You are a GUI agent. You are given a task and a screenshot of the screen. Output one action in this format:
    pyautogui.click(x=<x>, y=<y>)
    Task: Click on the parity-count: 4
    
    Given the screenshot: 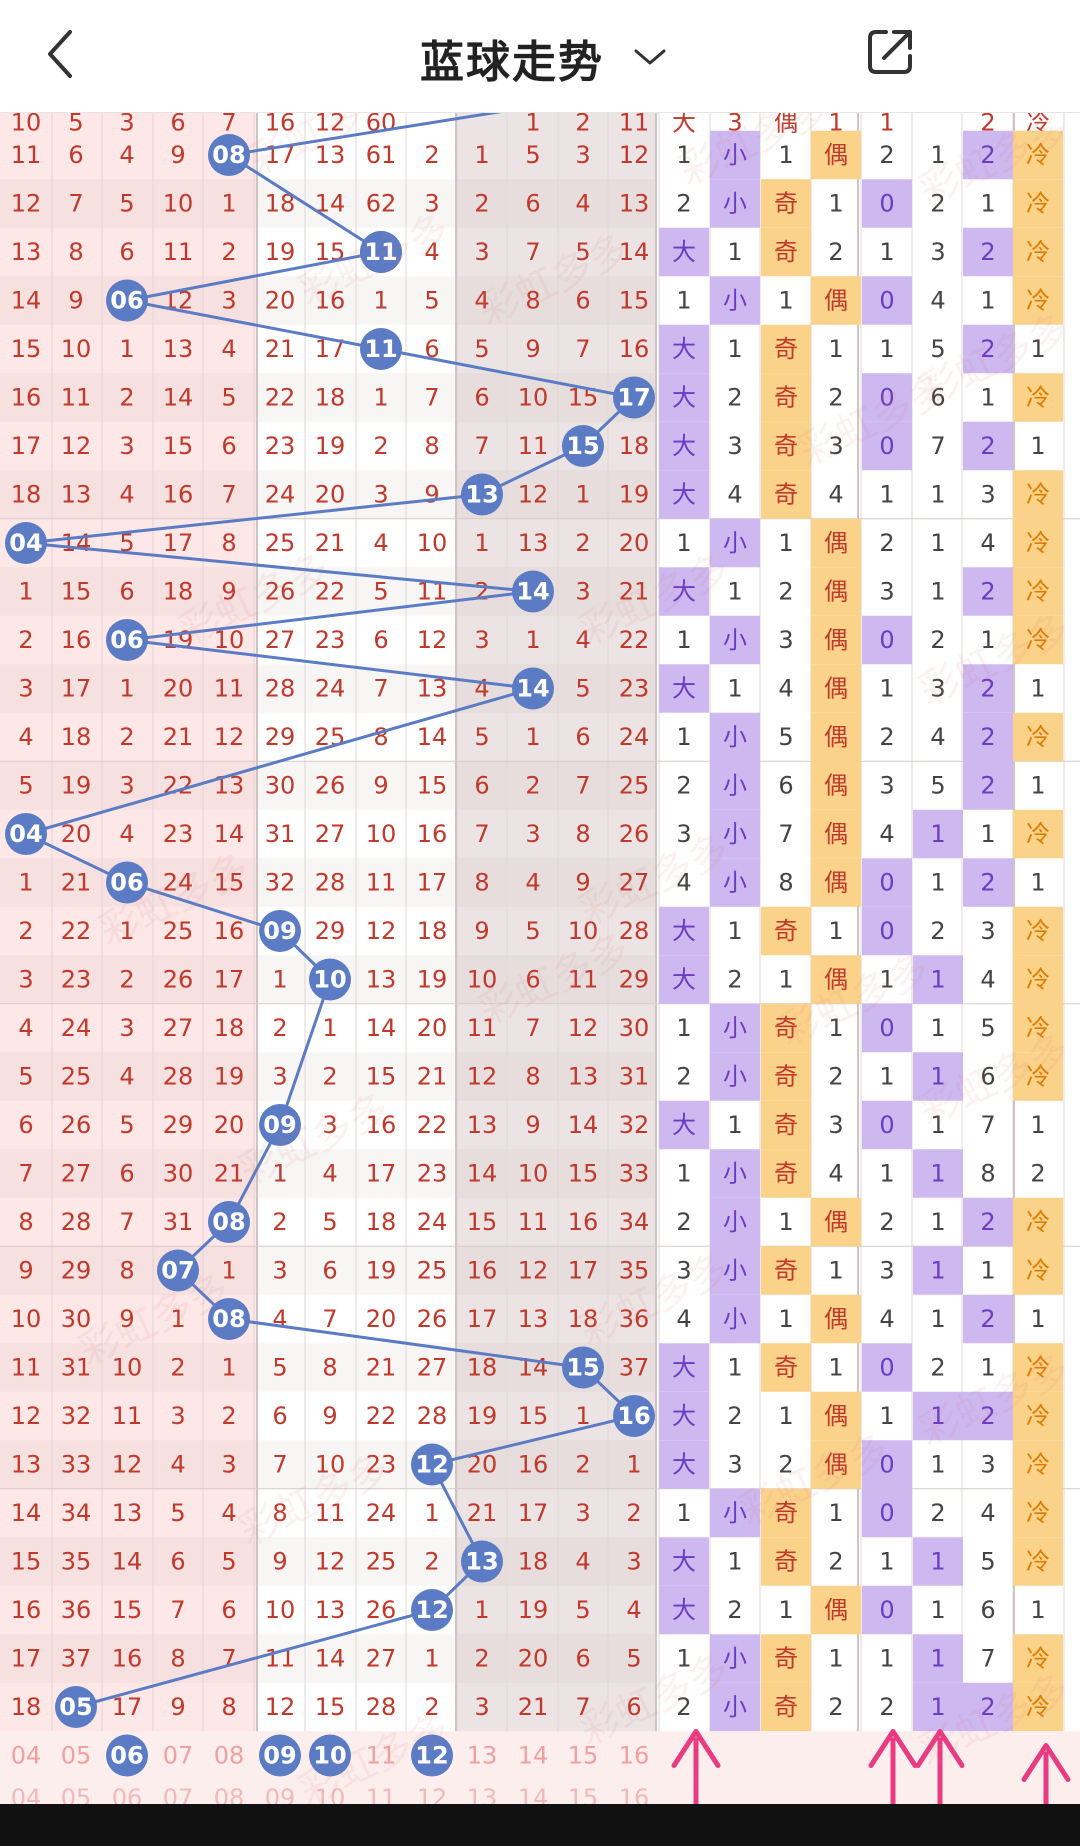 What is the action you would take?
    pyautogui.click(x=835, y=1174)
    